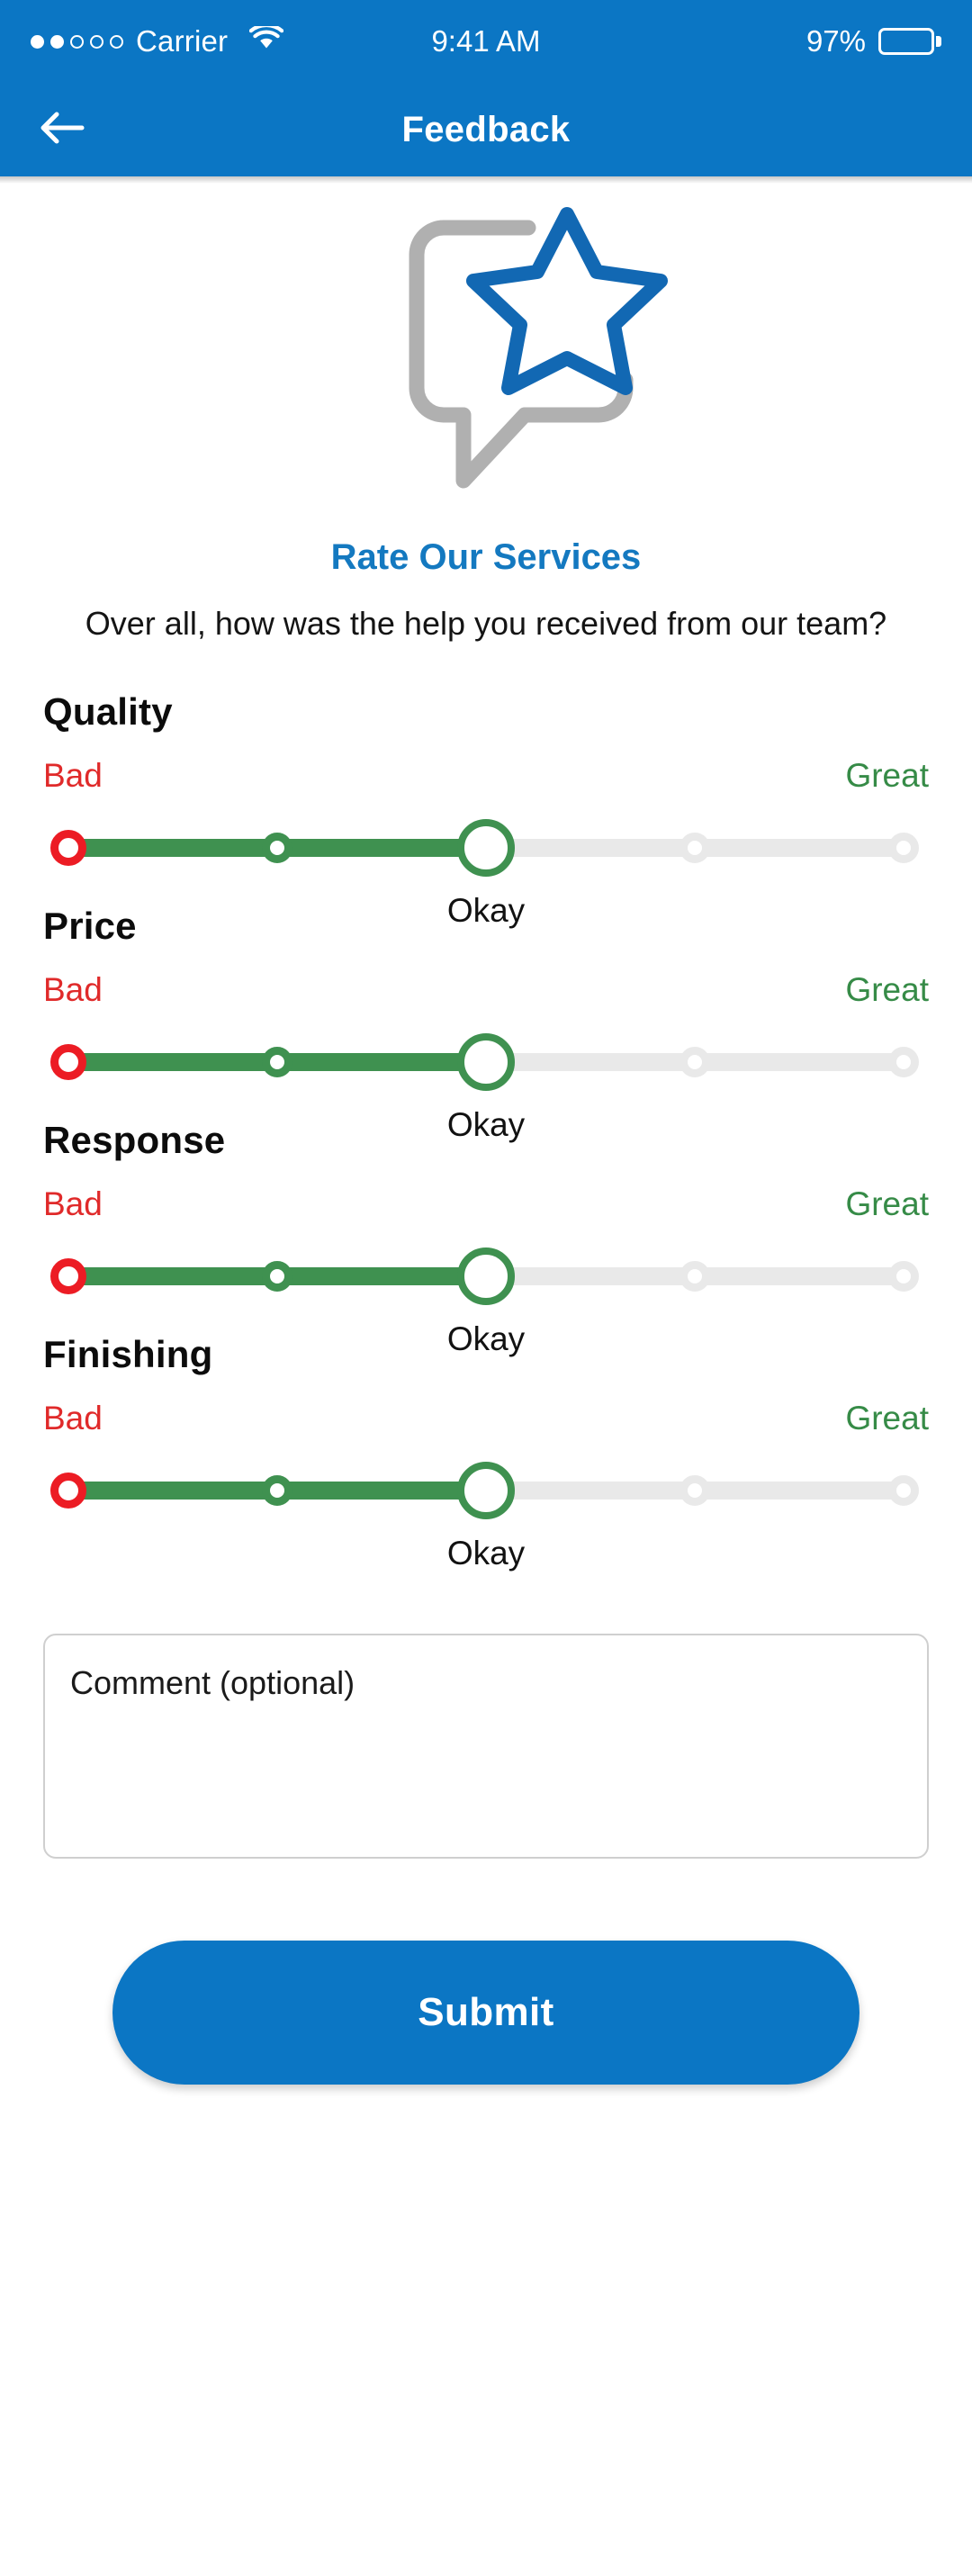 This screenshot has width=972, height=2576. I want to click on rating-title: Quality, so click(108, 712).